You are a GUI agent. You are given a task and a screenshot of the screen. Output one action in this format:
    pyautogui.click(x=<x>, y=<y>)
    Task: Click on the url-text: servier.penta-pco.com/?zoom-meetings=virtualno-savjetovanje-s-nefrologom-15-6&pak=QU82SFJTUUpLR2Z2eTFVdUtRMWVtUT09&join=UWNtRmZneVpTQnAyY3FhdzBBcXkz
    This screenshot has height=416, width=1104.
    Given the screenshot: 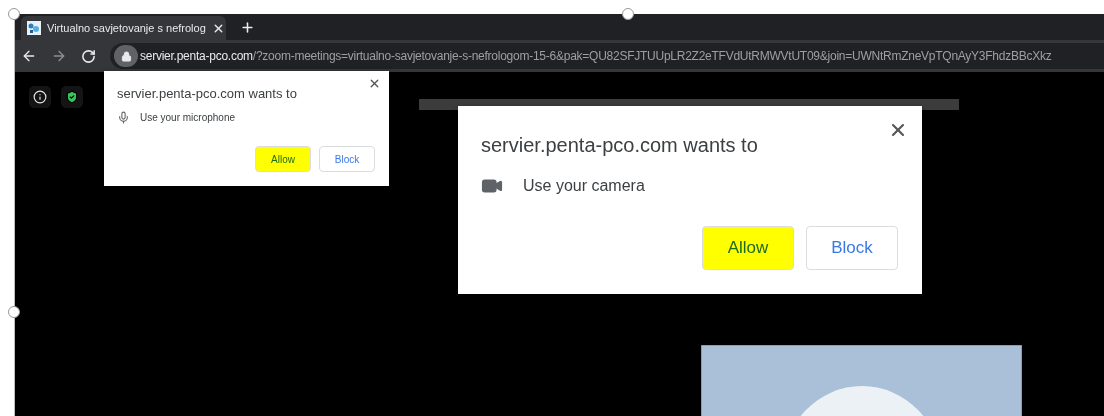 What is the action you would take?
    pyautogui.click(x=596, y=56)
    